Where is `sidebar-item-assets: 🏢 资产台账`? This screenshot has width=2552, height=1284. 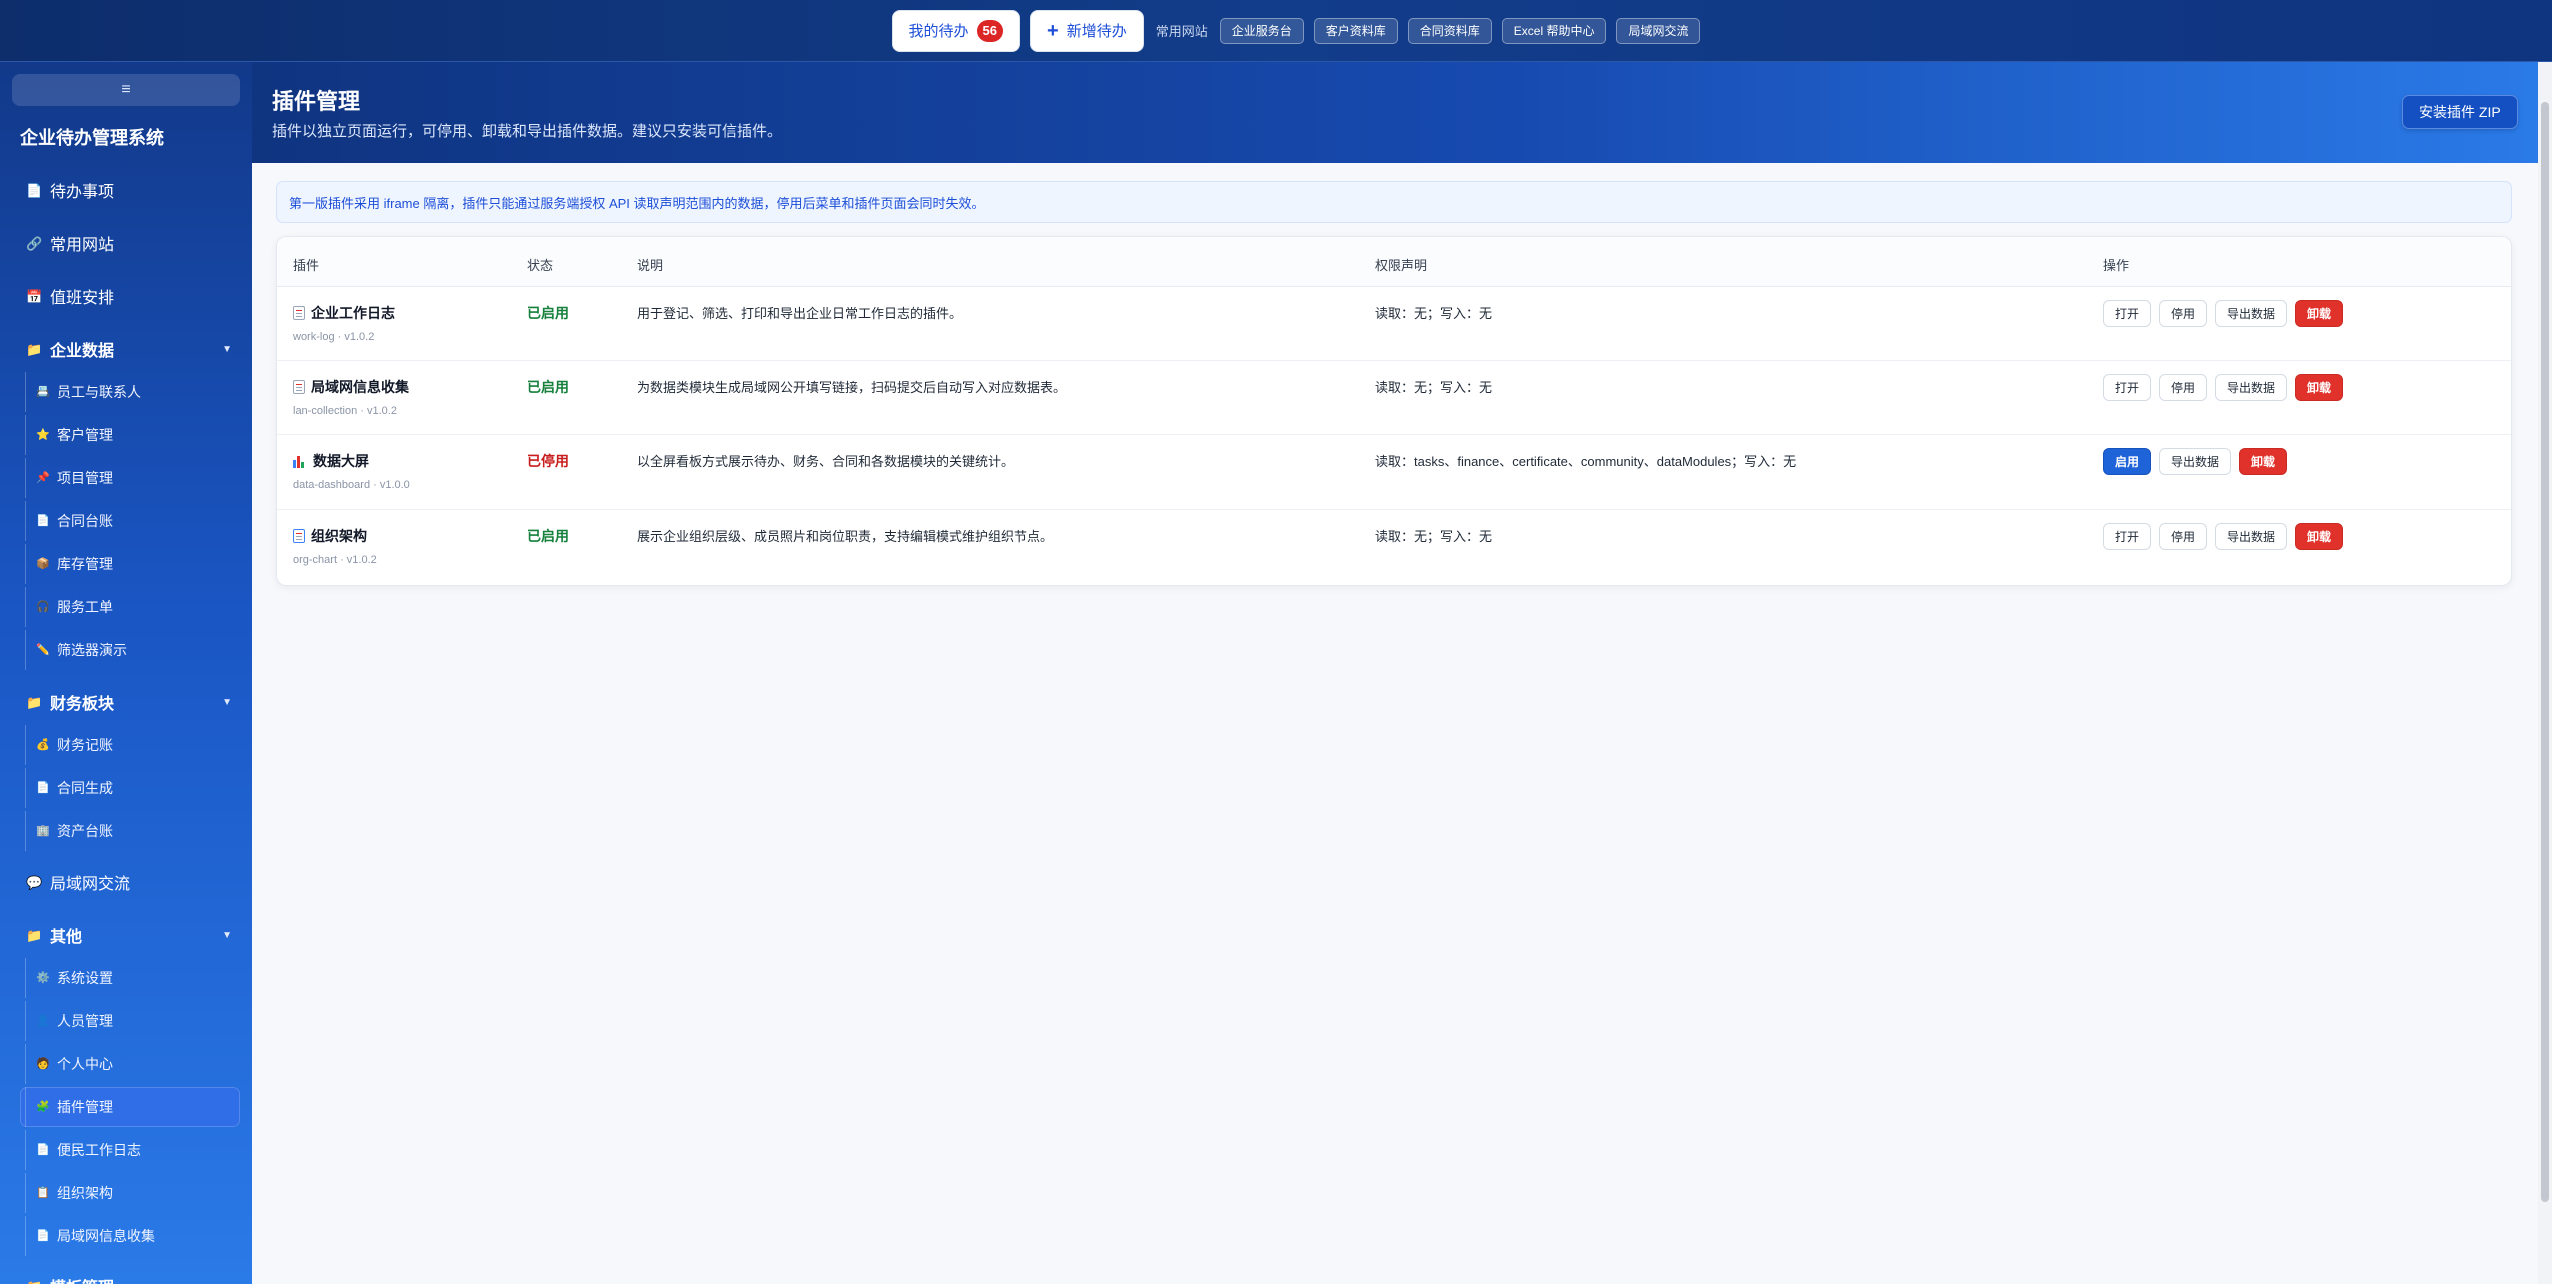 sidebar-item-assets: 🏢 资产台账 is located at coordinates (130, 831).